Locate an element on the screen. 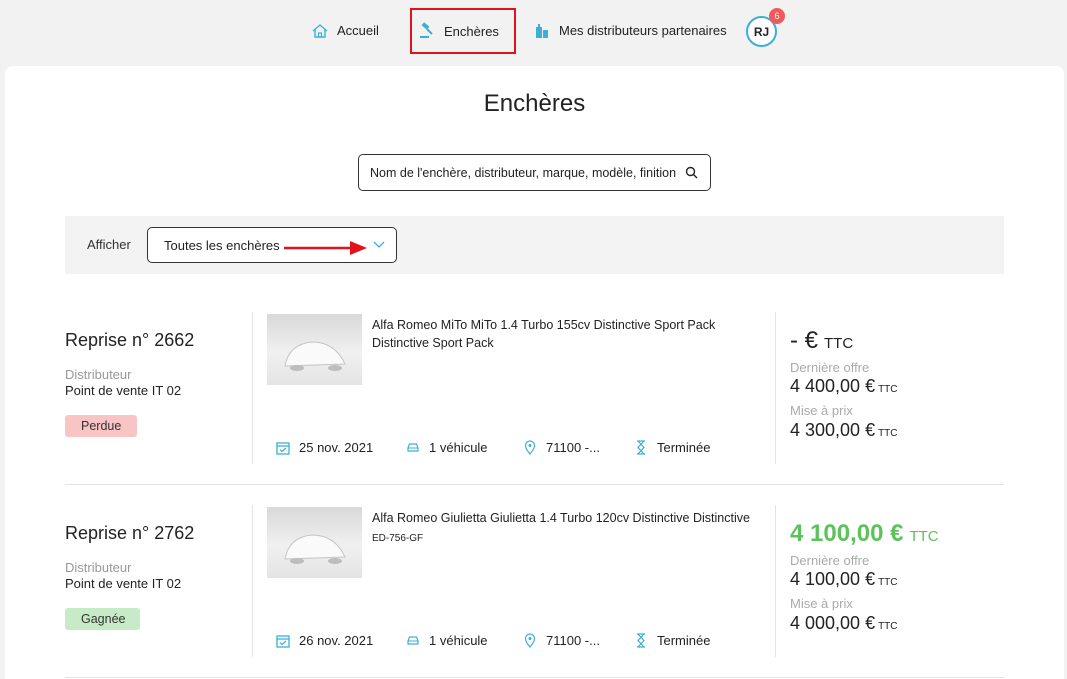 The image size is (1067, 679). buildings-icon is located at coordinates (542, 30).